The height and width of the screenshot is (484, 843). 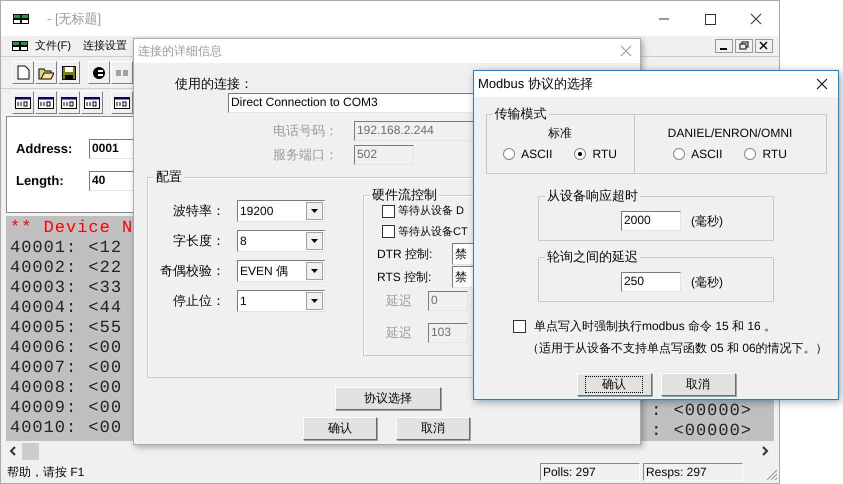 What do you see at coordinates (677, 348) in the screenshot?
I see `note-text: （适用于从设备不支持单点写函数 05 和 06的情况下。）` at bounding box center [677, 348].